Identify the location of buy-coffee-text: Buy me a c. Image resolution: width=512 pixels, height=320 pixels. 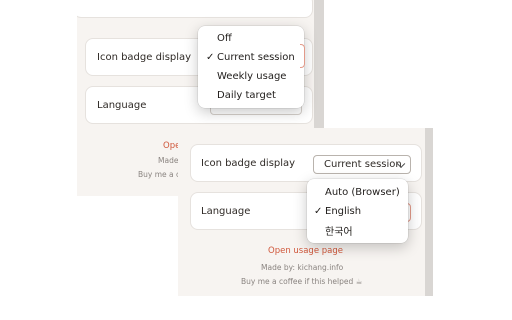
(159, 174).